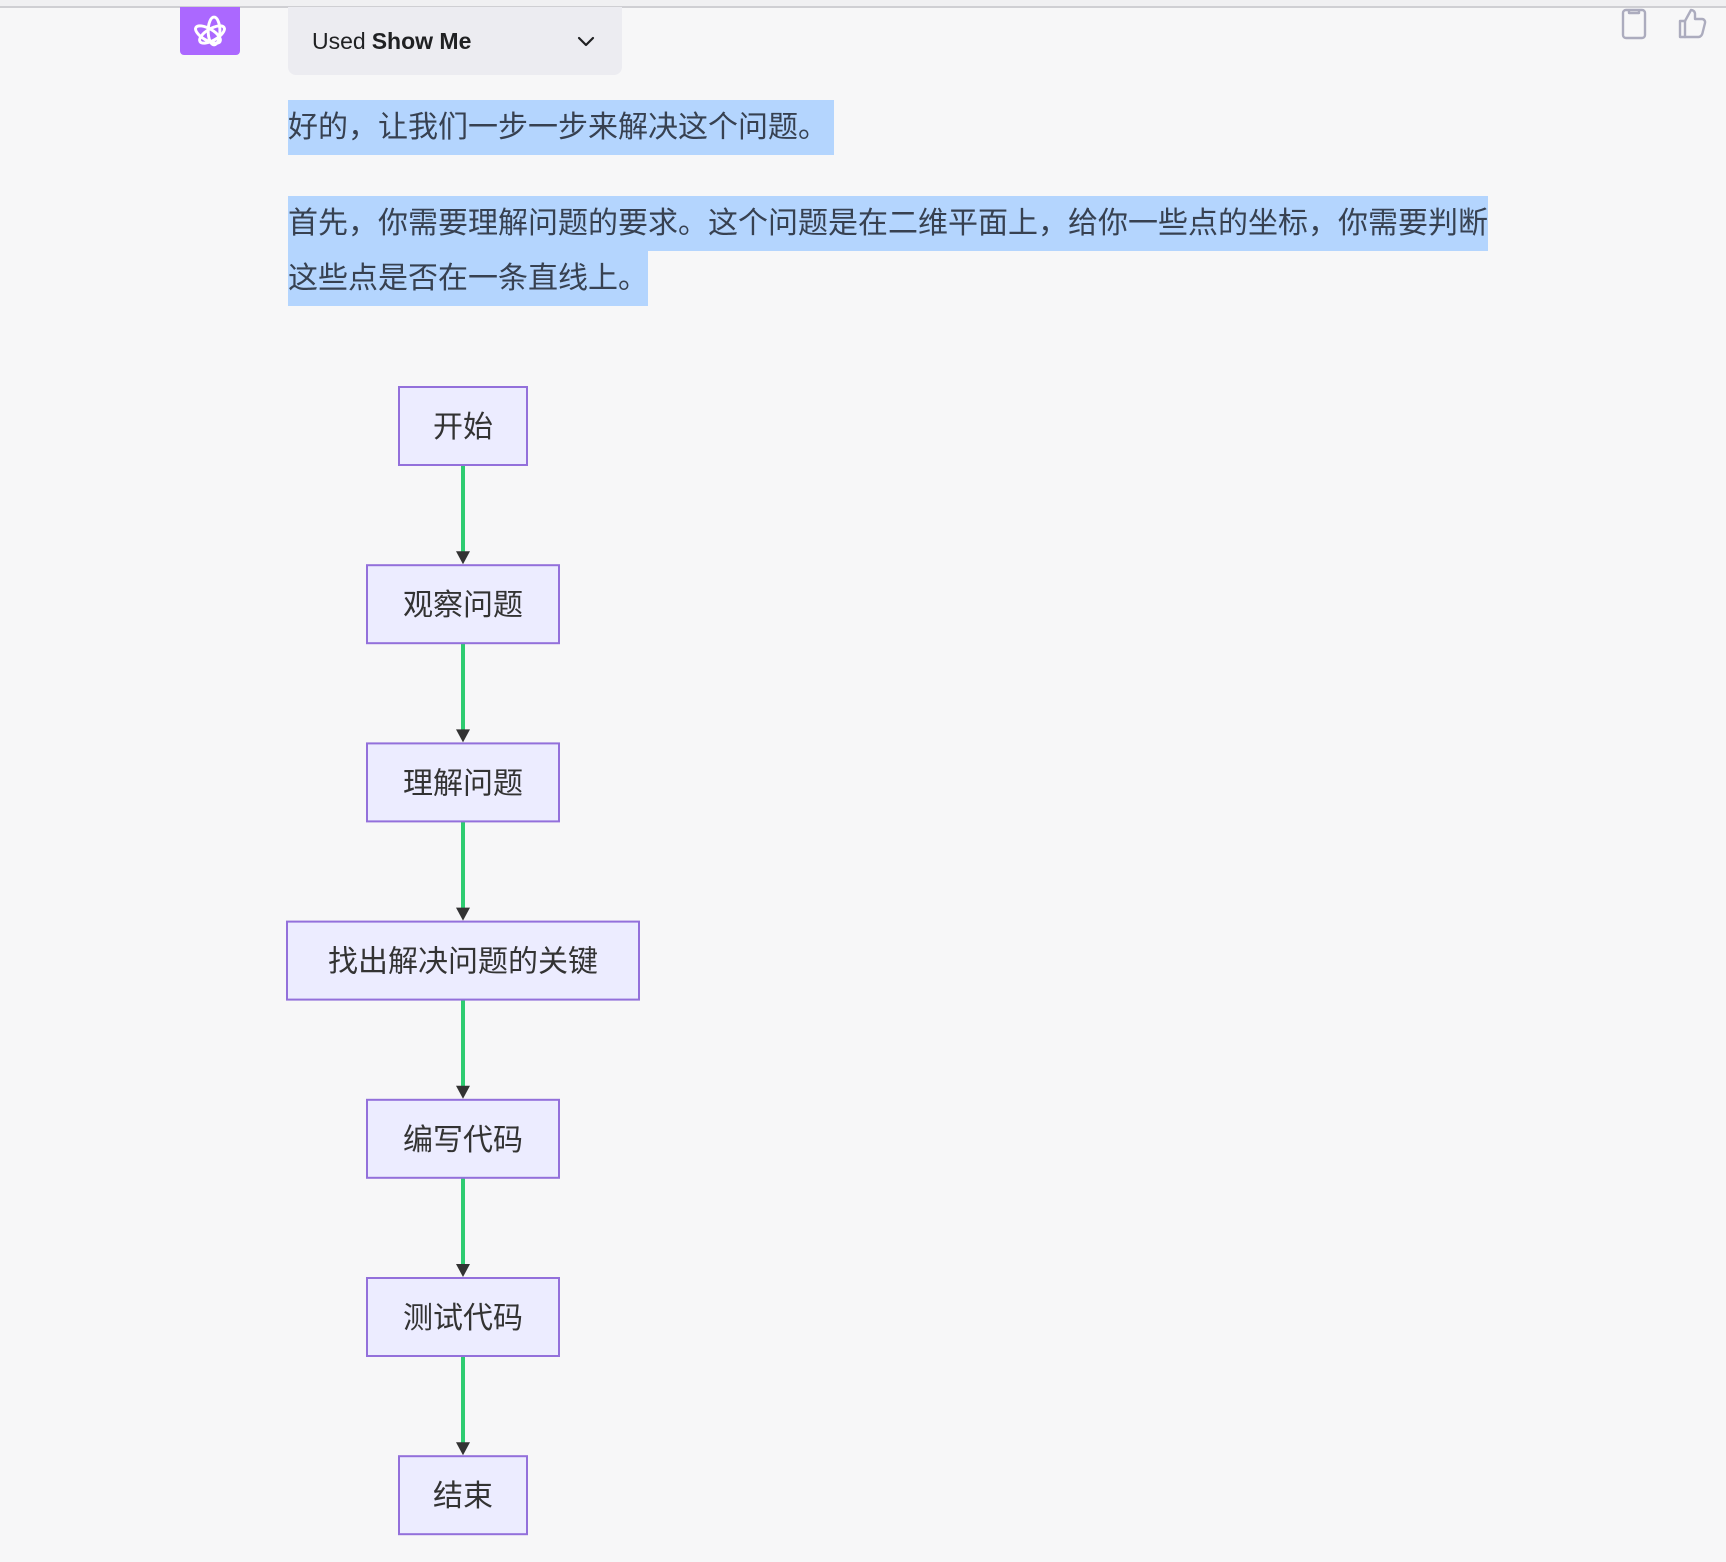  What do you see at coordinates (888, 223) in the screenshot?
I see `paragraph-2-line-1: 首先，你需要理解问题的要求。这个问题是在二维平面上，给你一些点的坐标，你需要判断` at bounding box center [888, 223].